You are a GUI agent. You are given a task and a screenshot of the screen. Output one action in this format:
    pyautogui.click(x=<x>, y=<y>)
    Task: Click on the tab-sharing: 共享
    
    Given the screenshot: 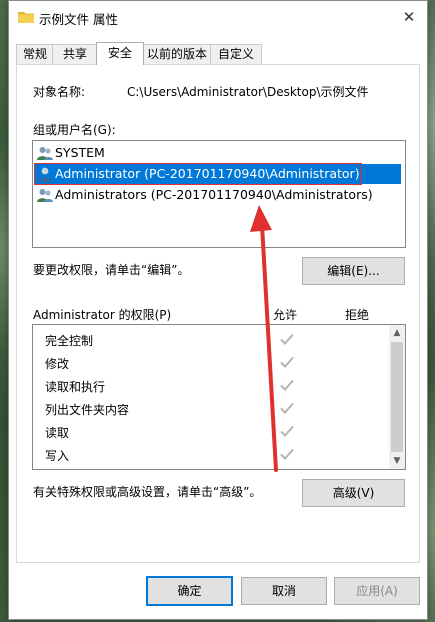 What is the action you would take?
    pyautogui.click(x=75, y=54)
    